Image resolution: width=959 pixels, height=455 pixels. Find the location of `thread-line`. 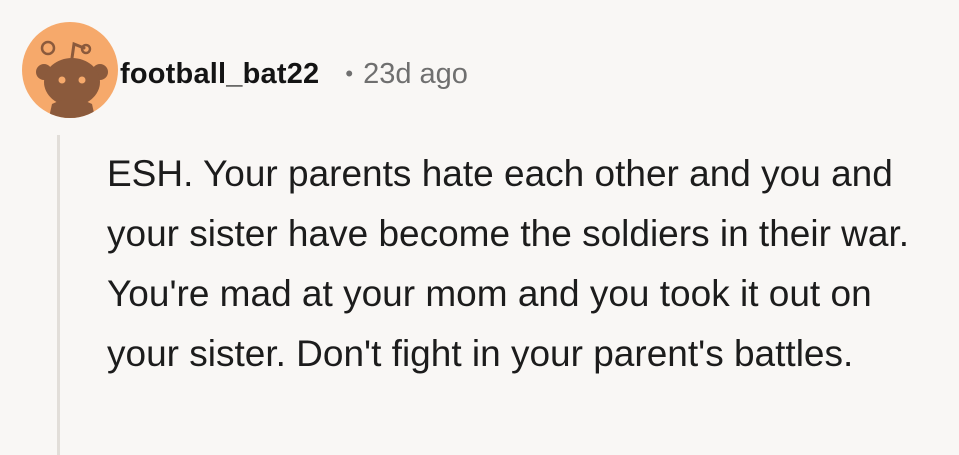

thread-line is located at coordinates (58, 295).